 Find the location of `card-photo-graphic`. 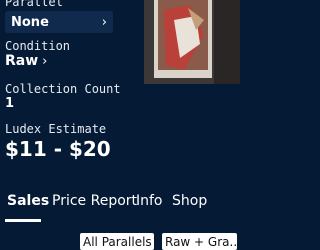

card-photo-graphic is located at coordinates (192, 42).